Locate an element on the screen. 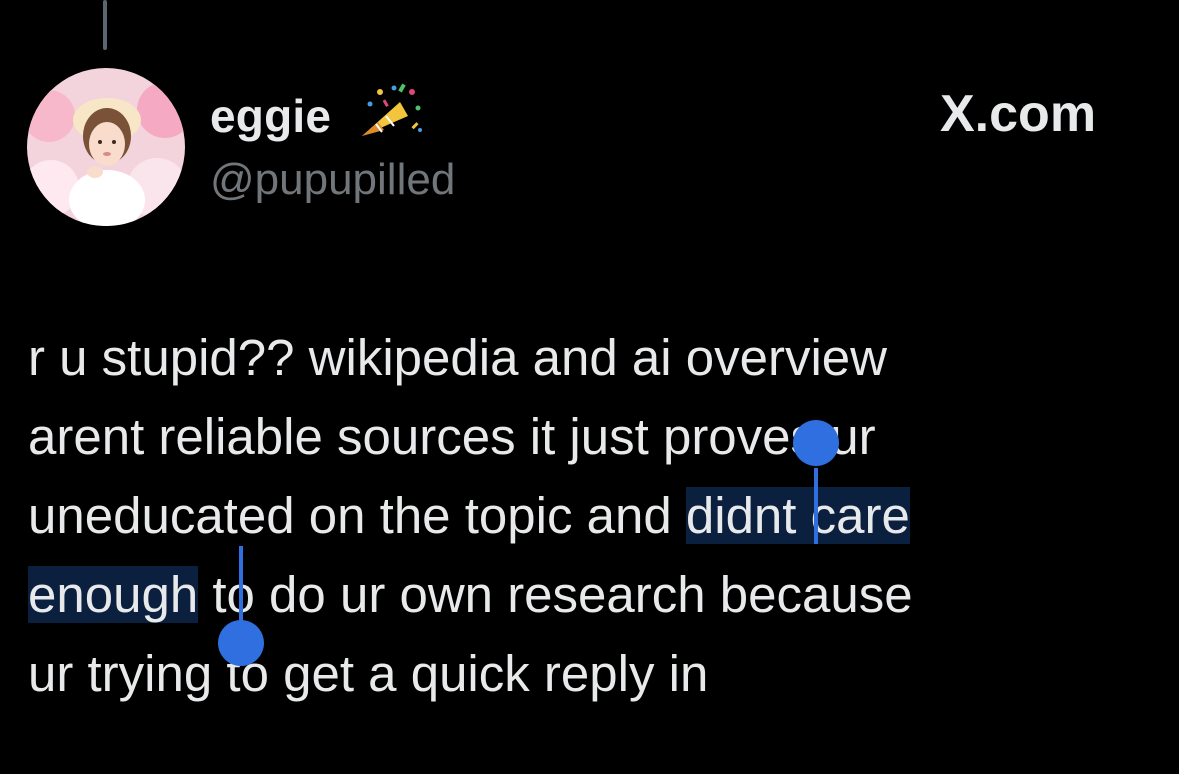 The width and height of the screenshot is (1179, 774). selected-text: didnt care is located at coordinates (797, 515).